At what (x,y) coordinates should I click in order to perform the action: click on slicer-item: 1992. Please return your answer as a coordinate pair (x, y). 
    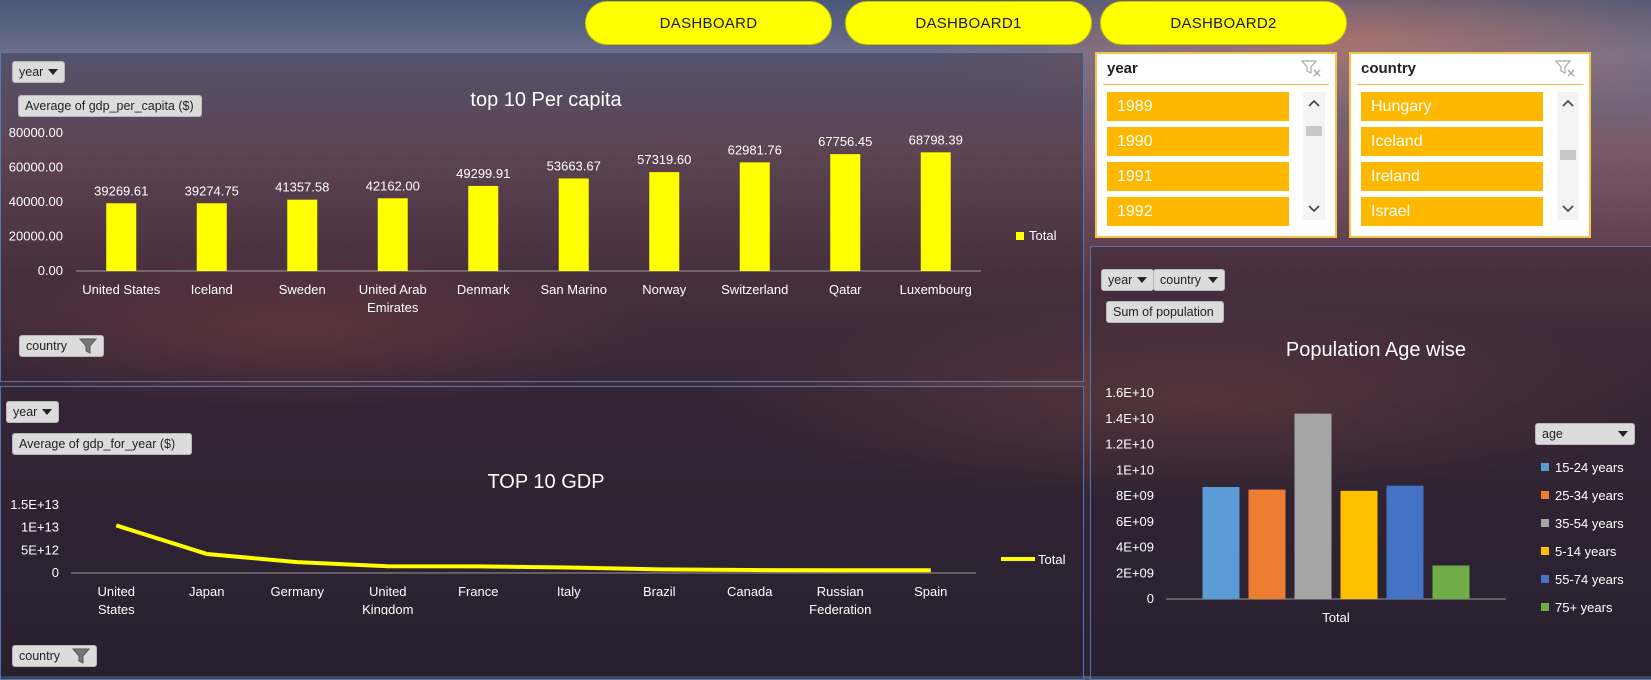
    Looking at the image, I should click on (1198, 211).